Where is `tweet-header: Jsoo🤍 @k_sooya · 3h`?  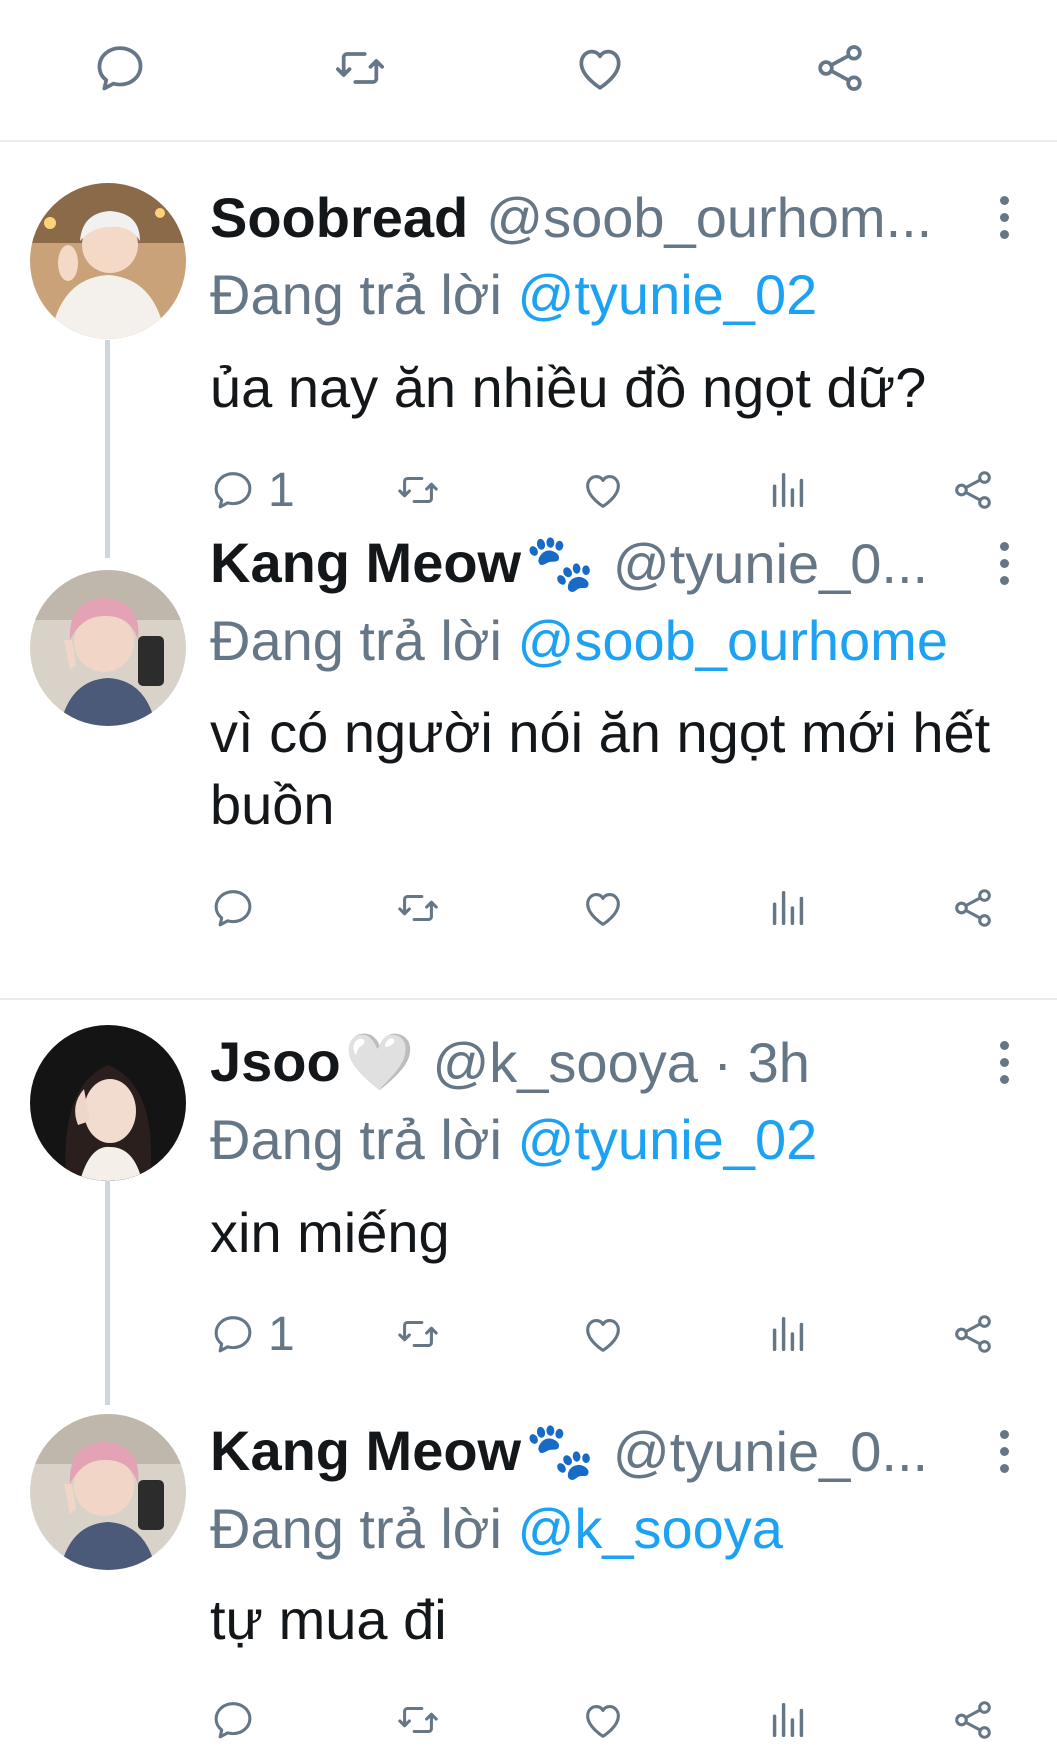
tweet-header: Jsoo🤍 @k_sooya · 3h is located at coordinates (600, 1062).